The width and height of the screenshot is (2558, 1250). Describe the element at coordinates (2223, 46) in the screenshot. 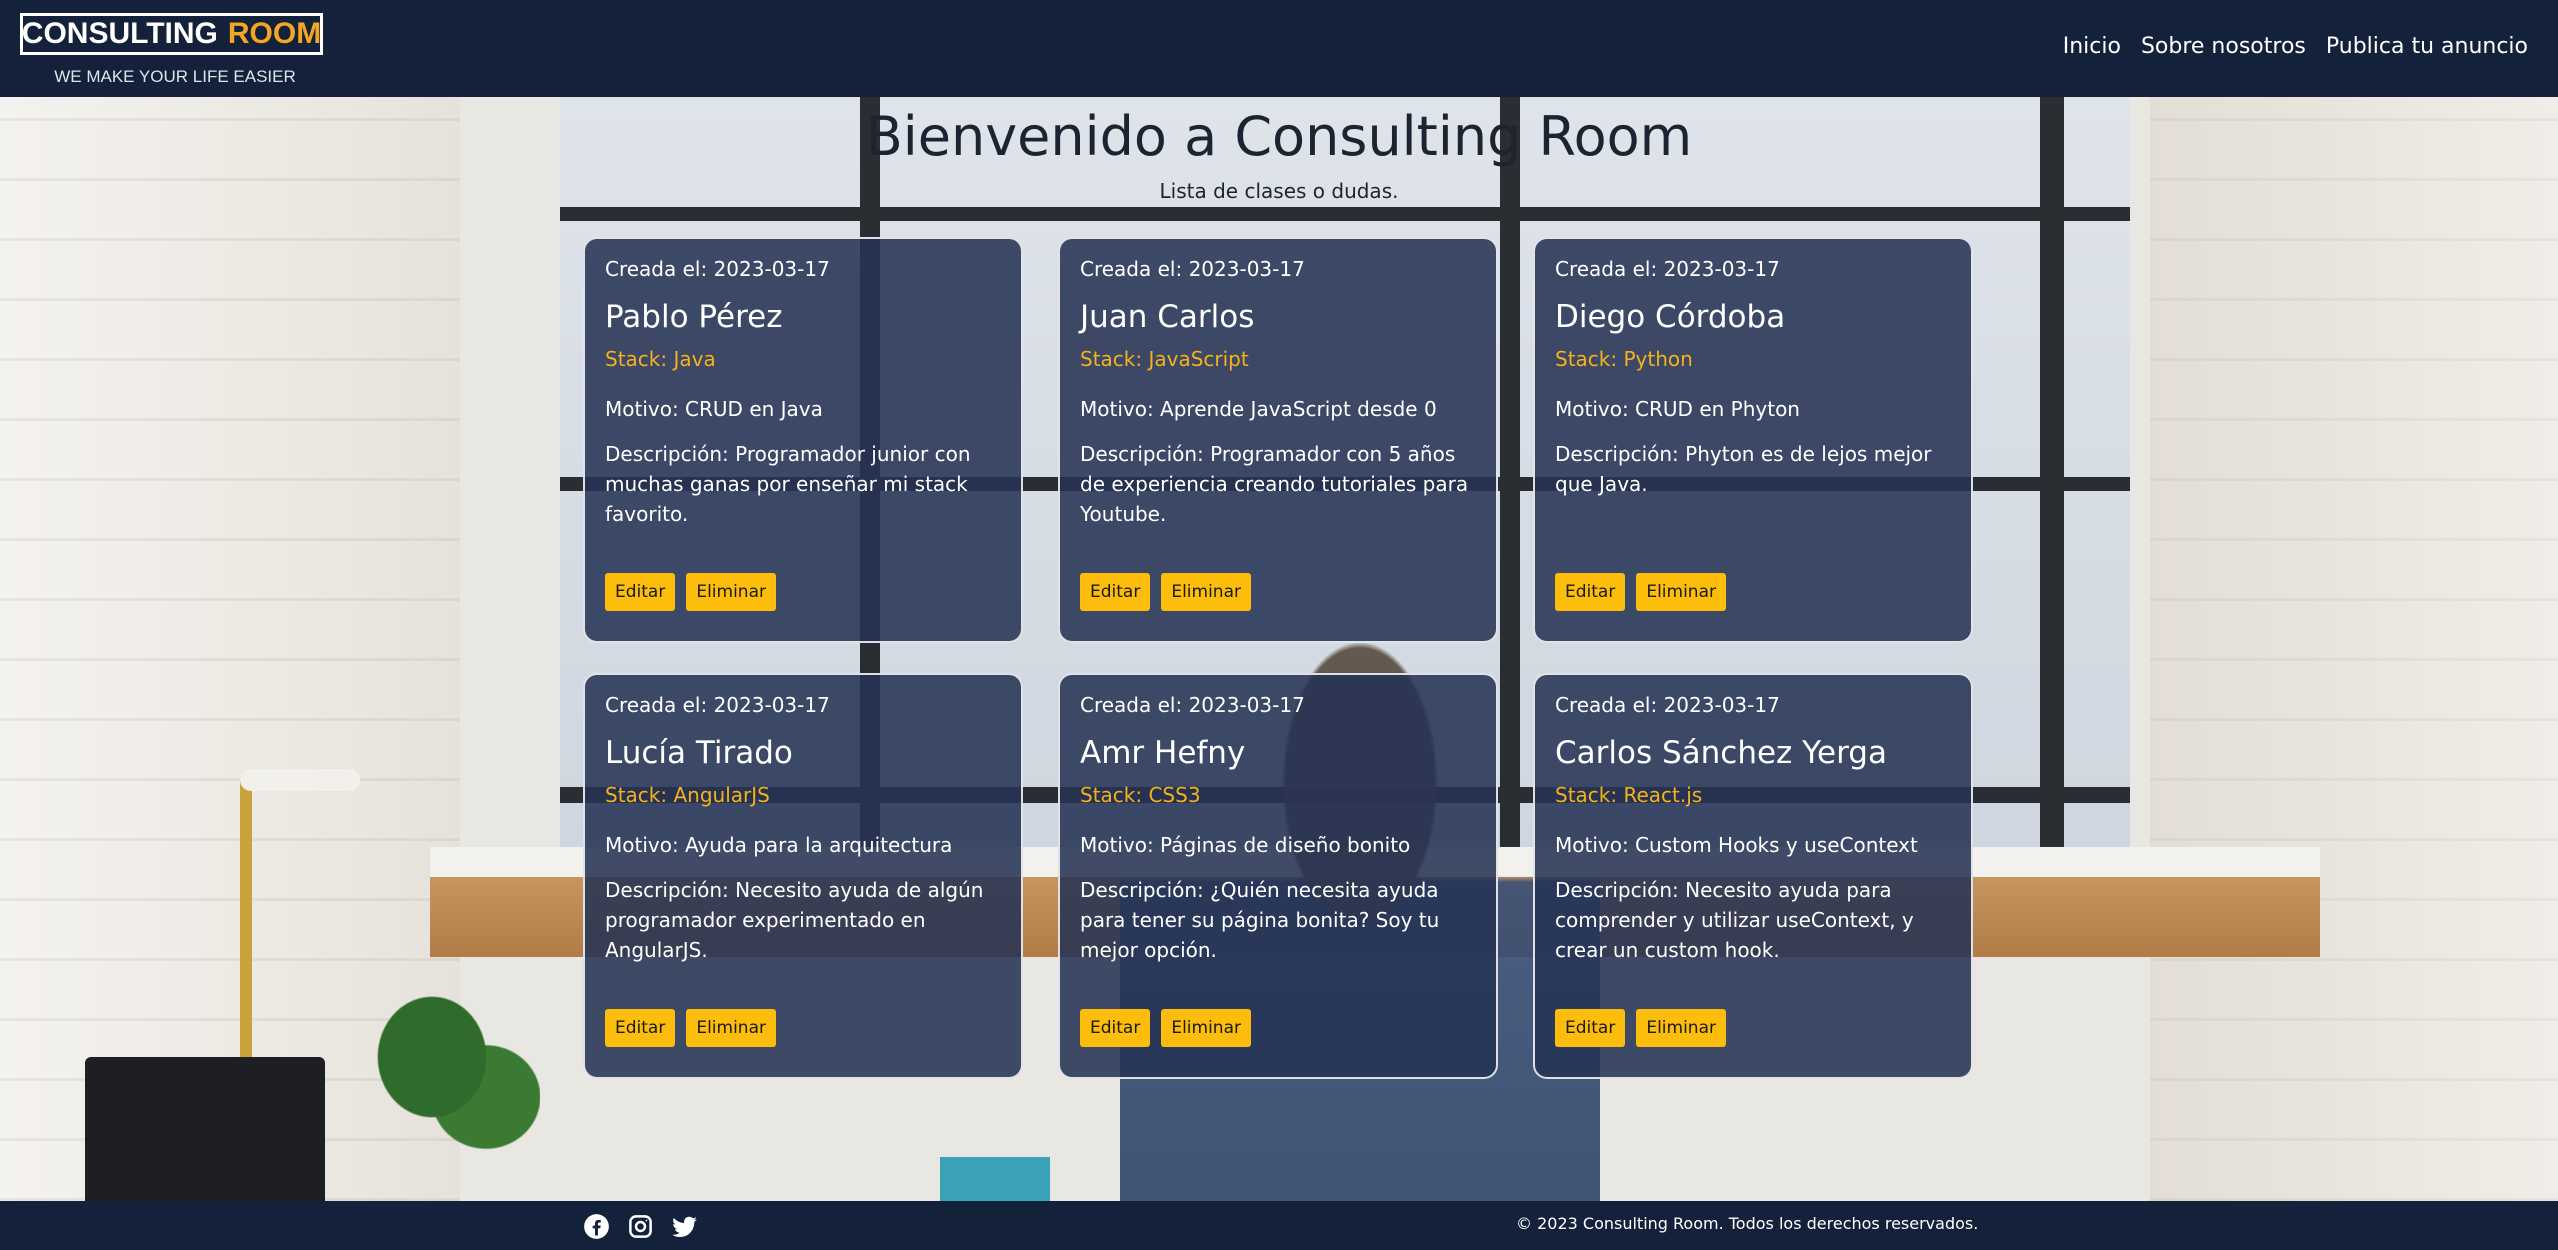

I see `nav-link-sobre-nosotros: Sobre nosotros` at that location.